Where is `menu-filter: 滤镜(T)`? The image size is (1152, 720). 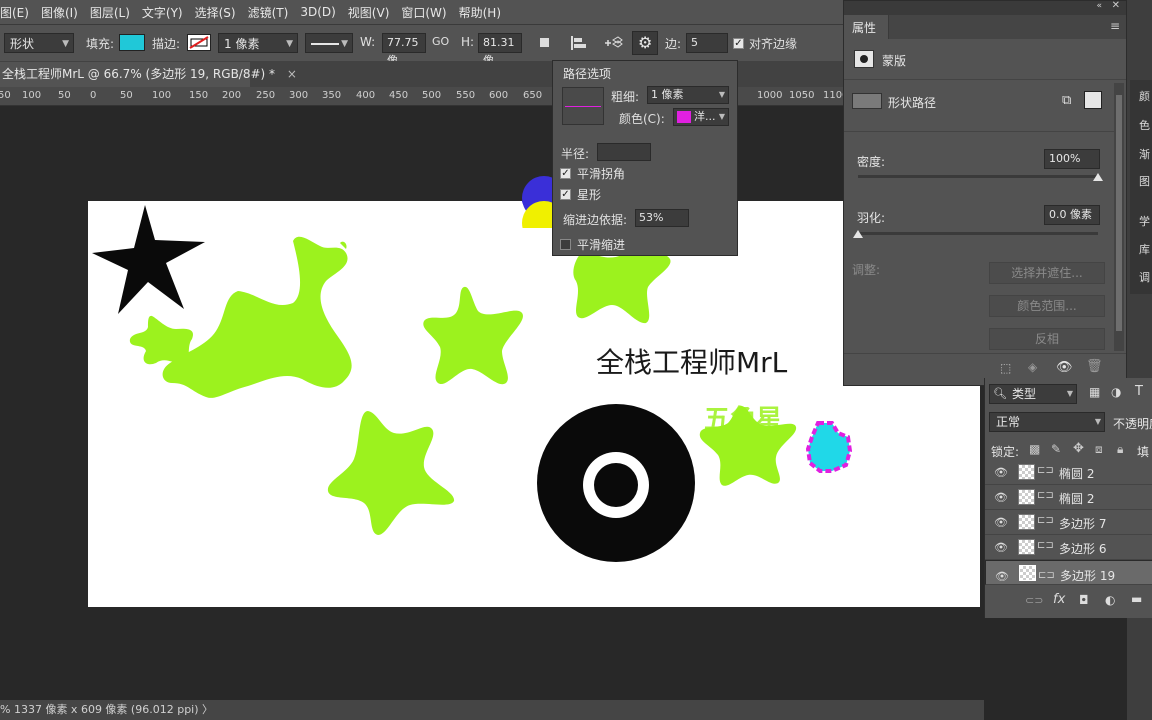
menu-filter: 滤镜(T) is located at coordinates (268, 12).